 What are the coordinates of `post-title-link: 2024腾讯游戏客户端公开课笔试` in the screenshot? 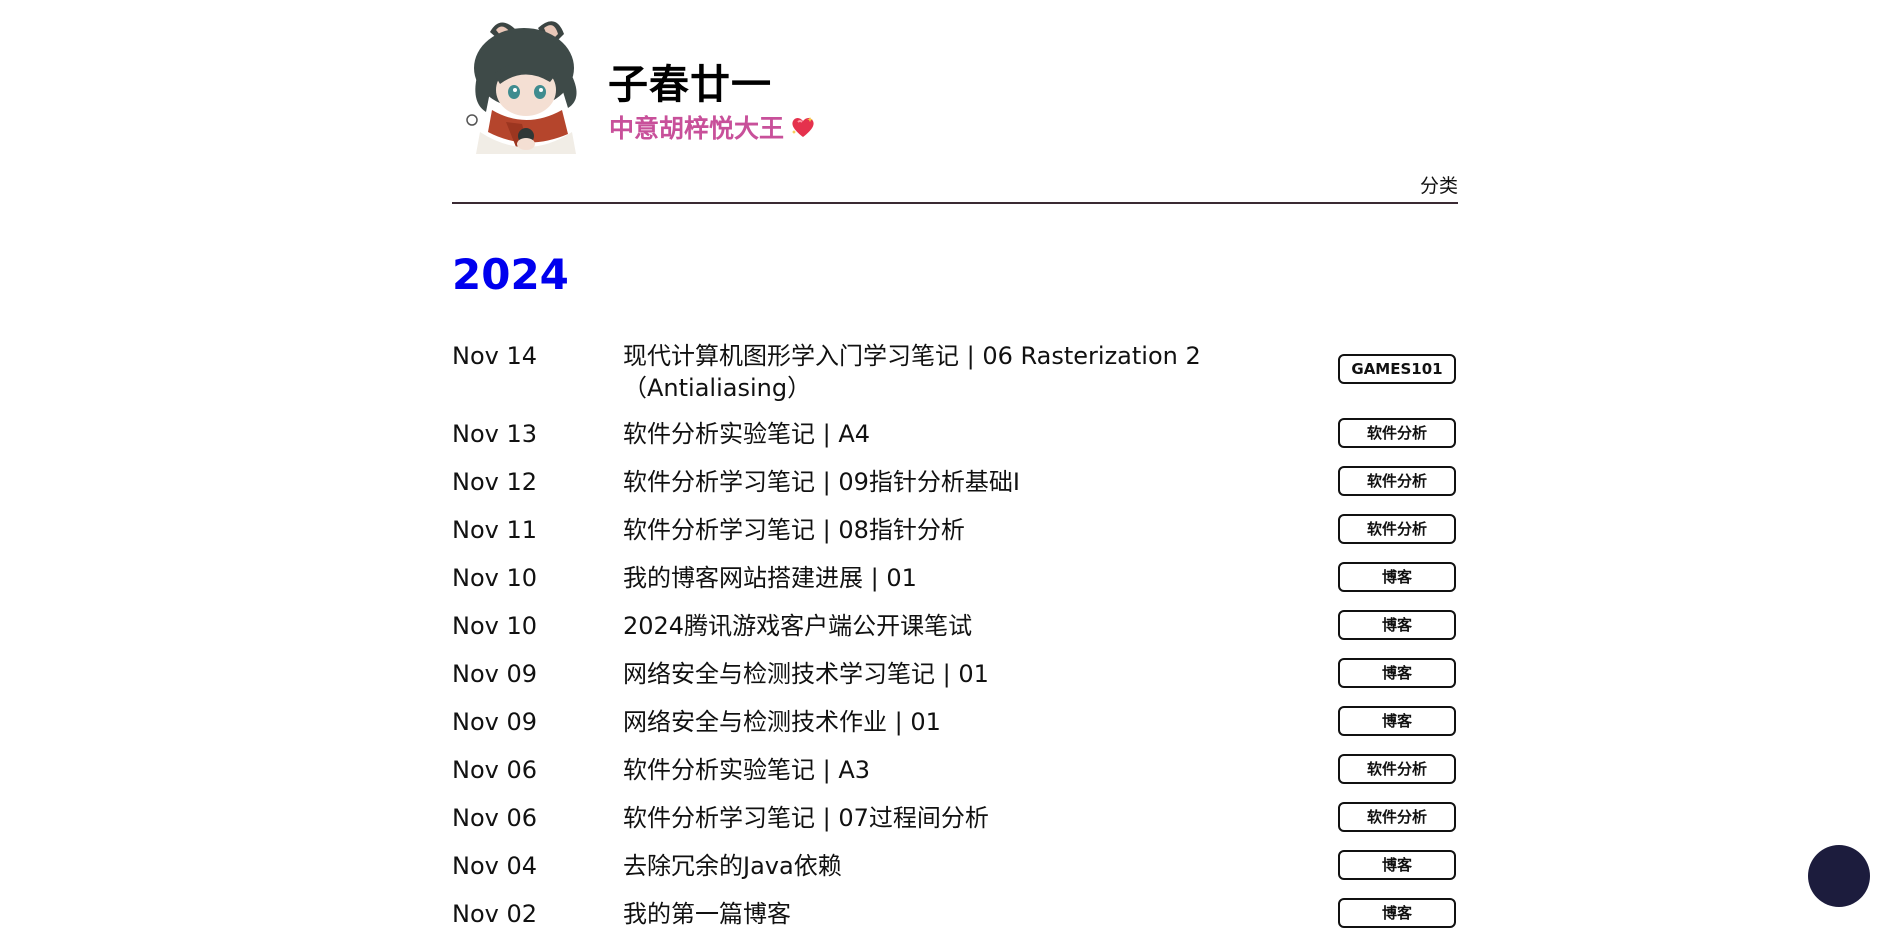 It's located at (923, 626).